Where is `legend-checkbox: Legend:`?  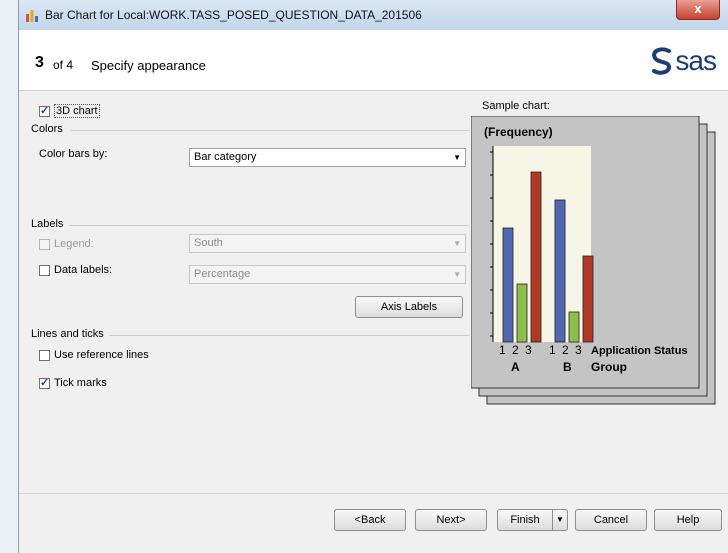 legend-checkbox: Legend: is located at coordinates (66, 244).